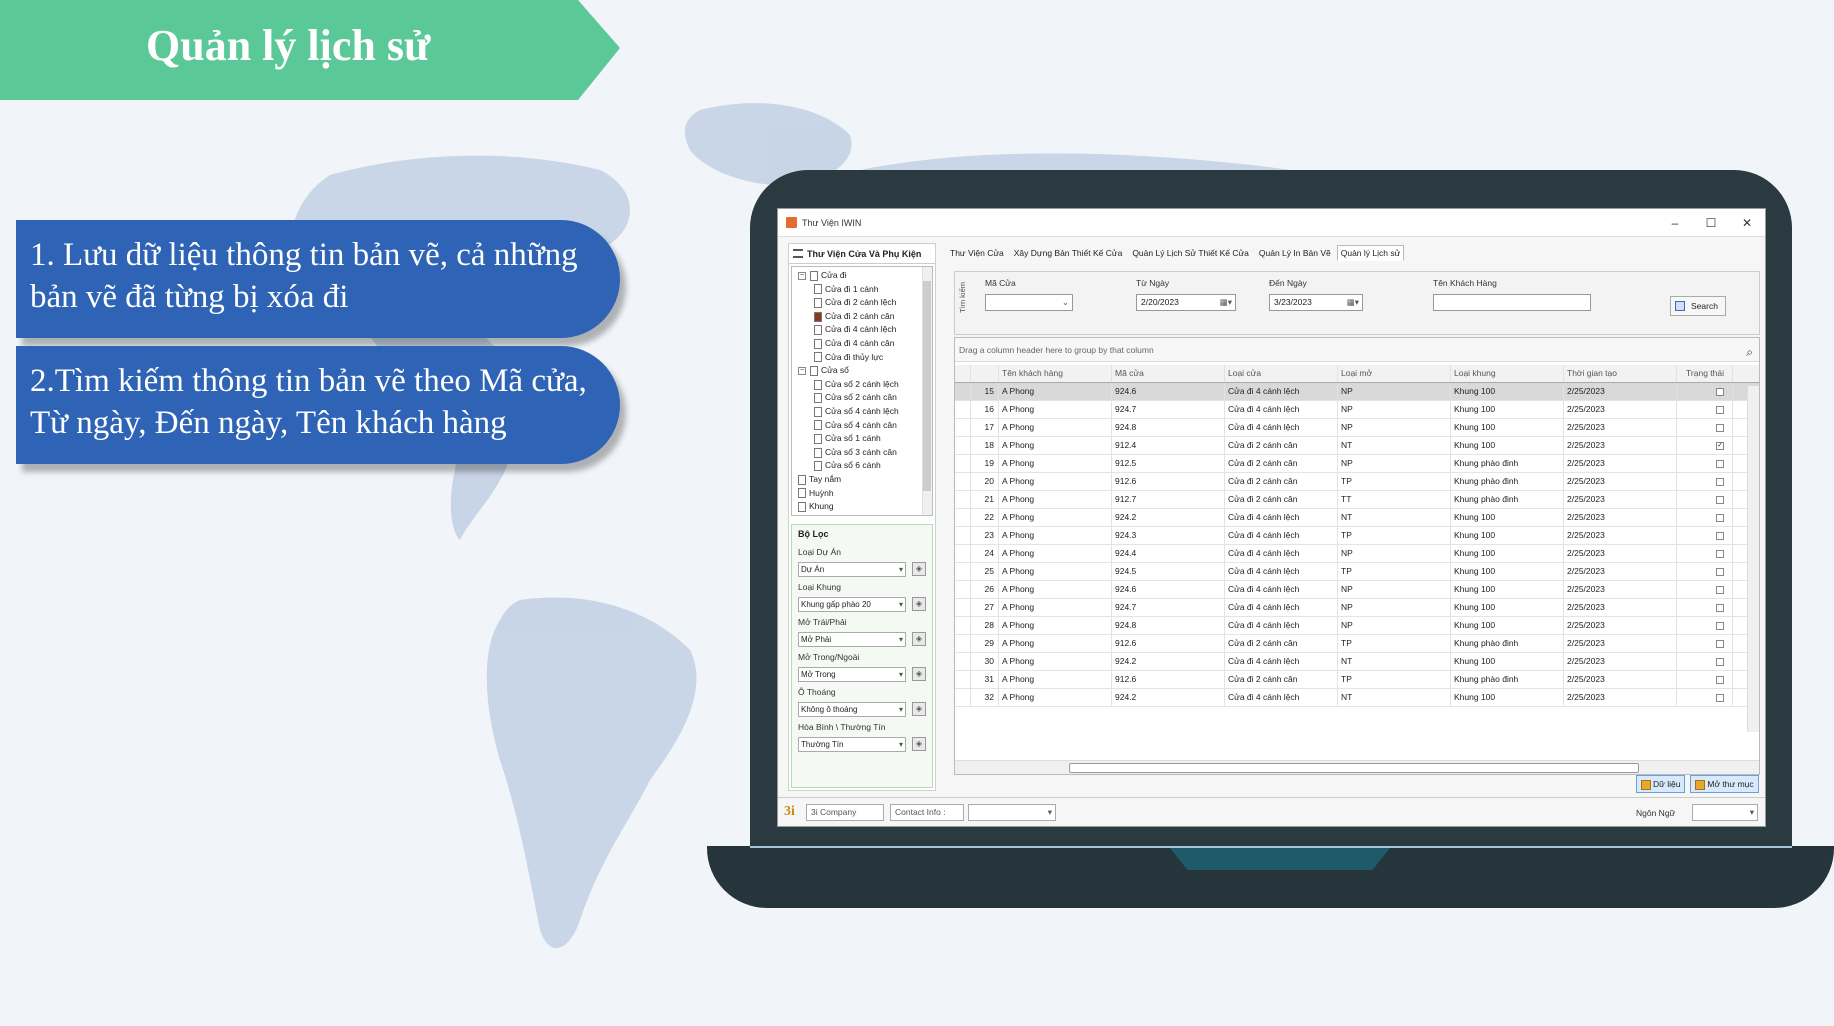  Describe the element at coordinates (927, 812) in the screenshot. I see `contact-field: Contact Info :` at that location.